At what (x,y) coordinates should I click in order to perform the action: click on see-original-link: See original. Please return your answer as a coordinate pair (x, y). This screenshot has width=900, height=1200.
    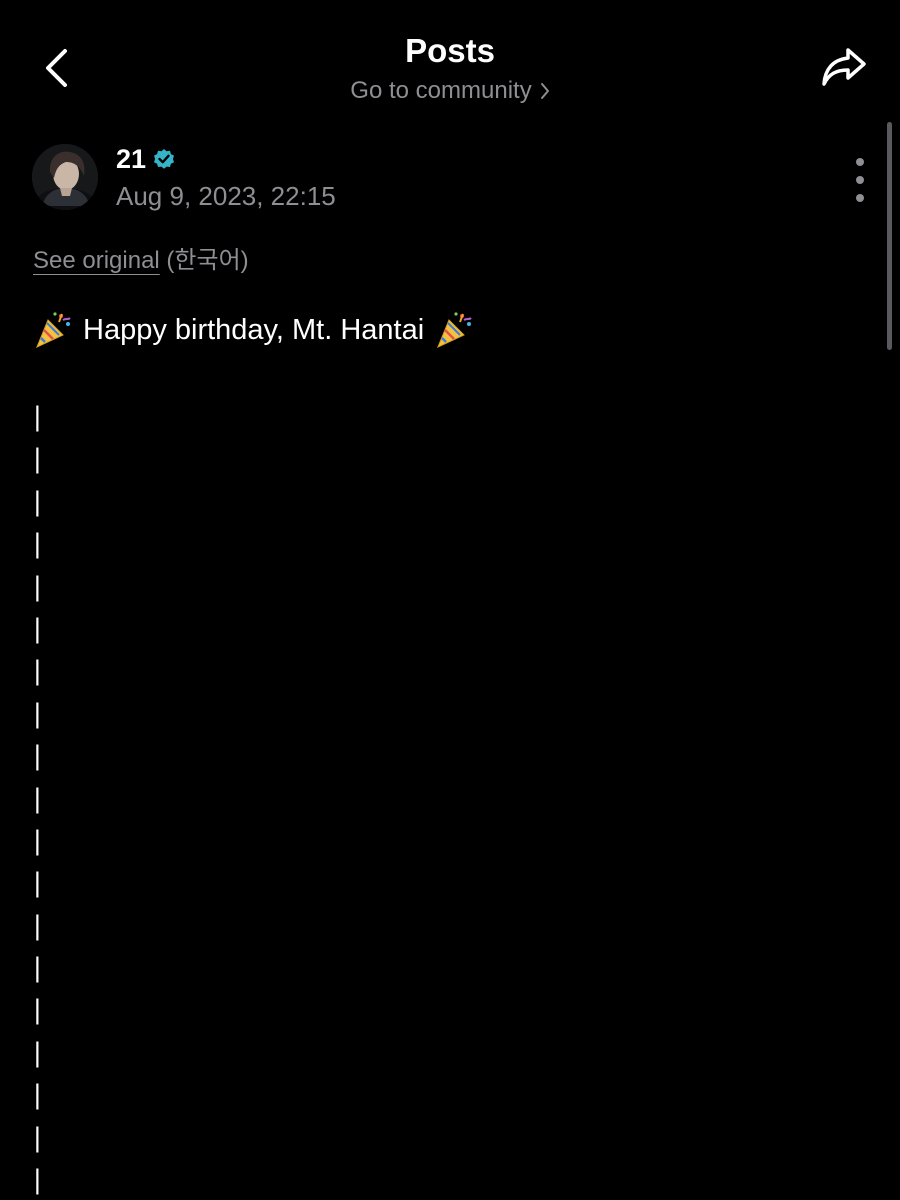
    Looking at the image, I should click on (96, 260).